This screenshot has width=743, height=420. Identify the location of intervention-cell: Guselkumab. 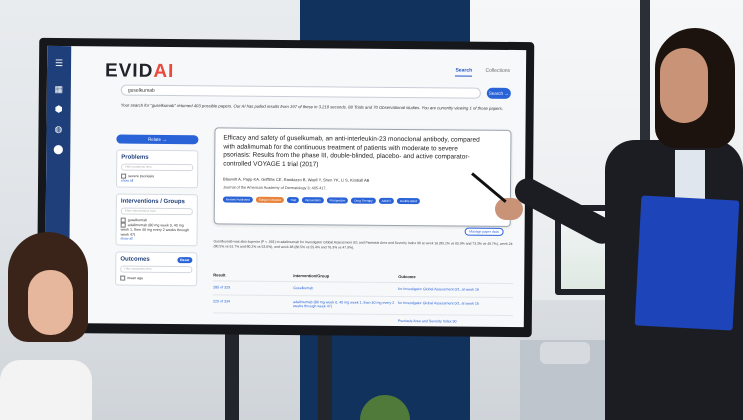
(303, 288).